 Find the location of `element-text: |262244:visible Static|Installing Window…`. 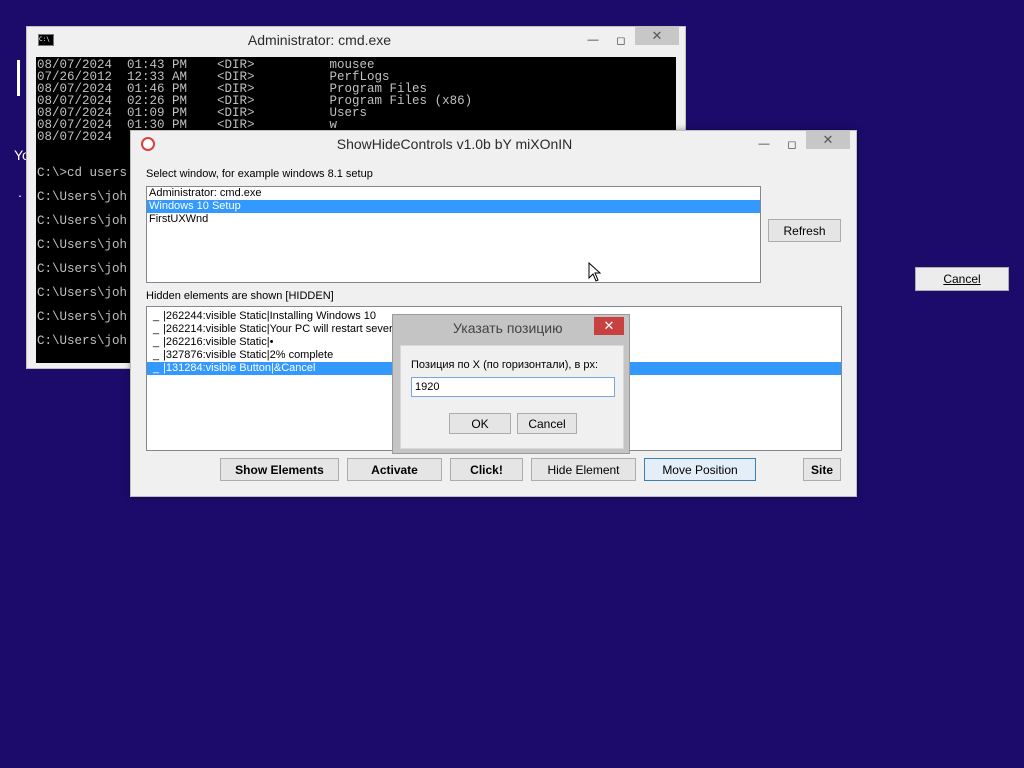

element-text: |262244:visible Static|Installing Window… is located at coordinates (269, 316).